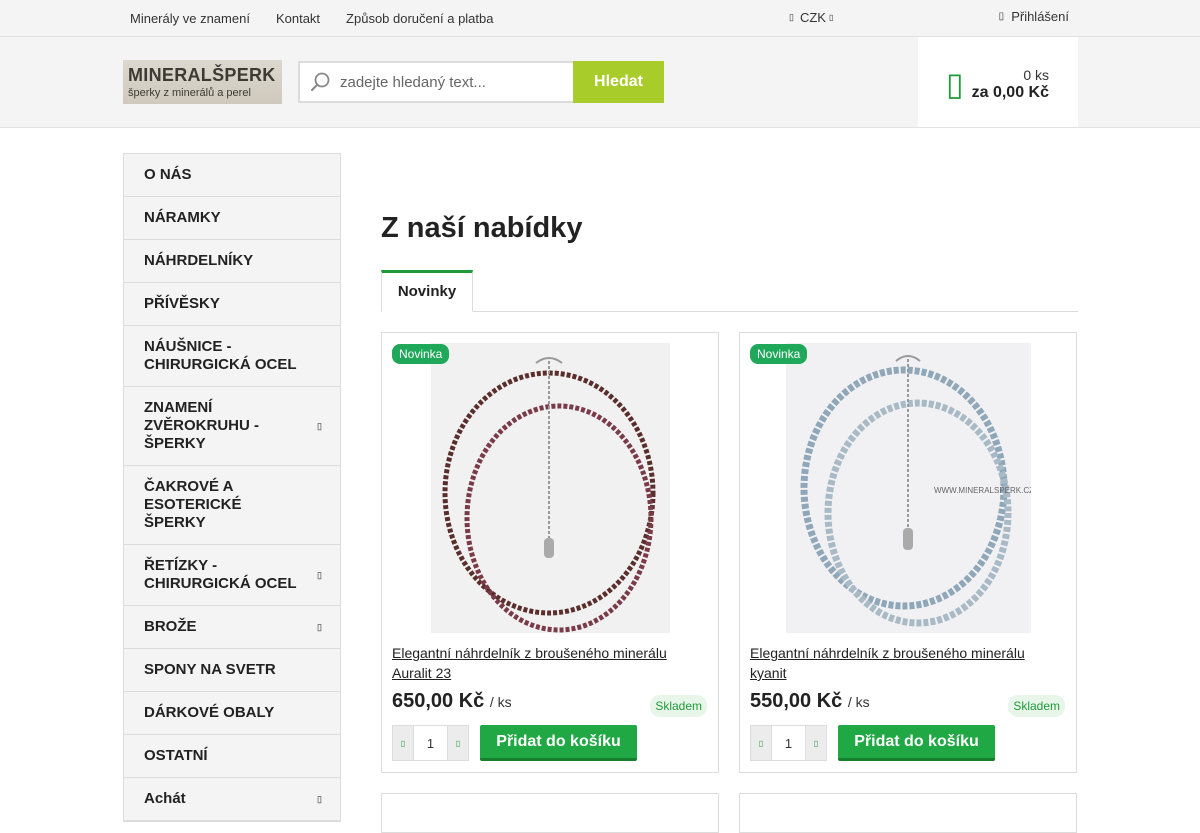 The height and width of the screenshot is (833, 1200). Describe the element at coordinates (729, 291) in the screenshot. I see `product-tabs: Novinky` at that location.